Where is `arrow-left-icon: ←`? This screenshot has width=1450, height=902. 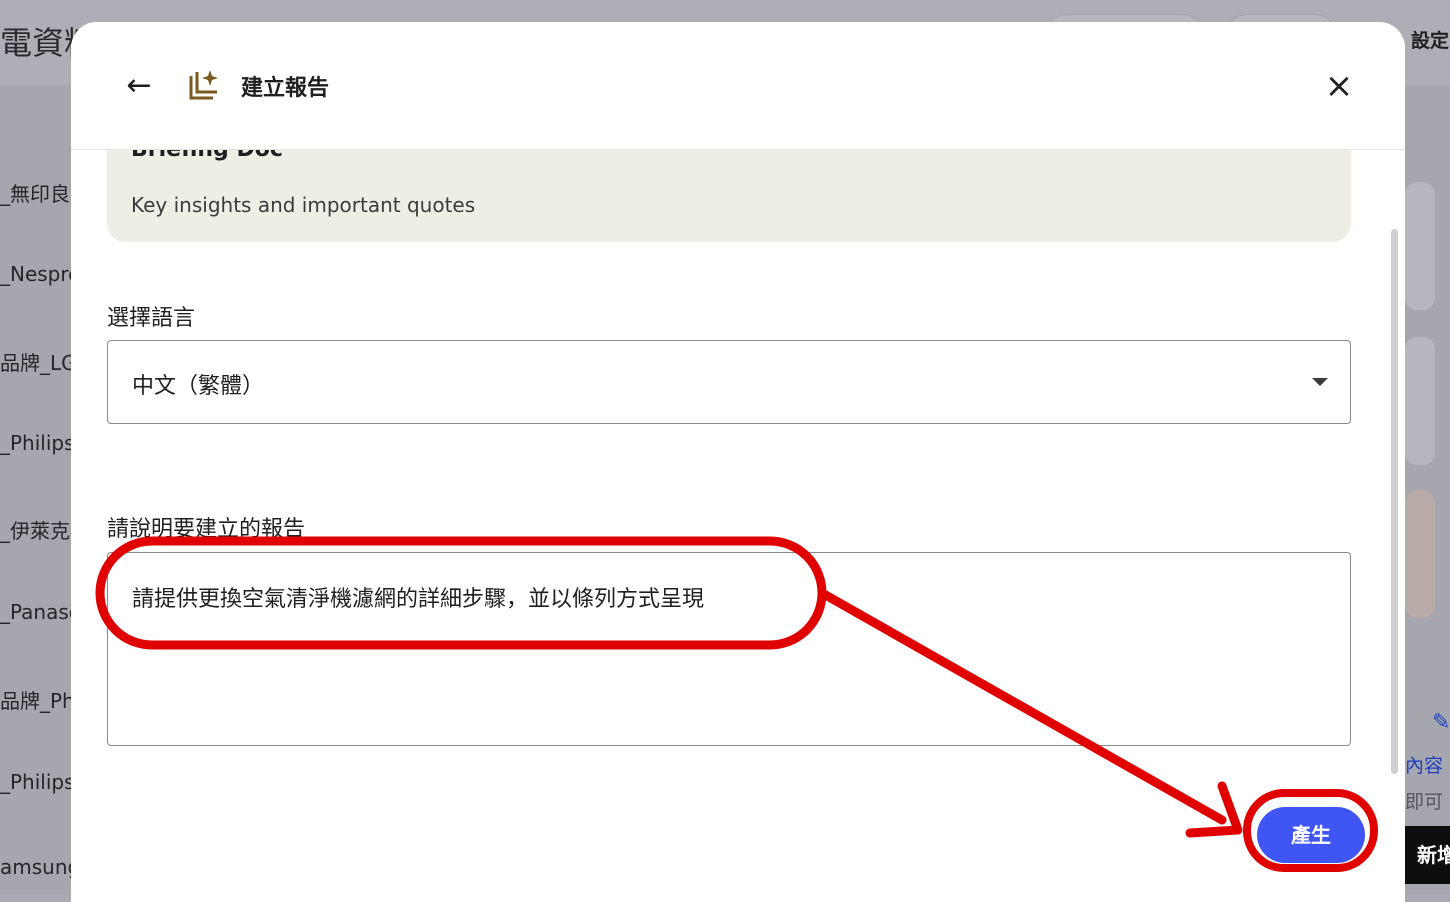 arrow-left-icon: ← is located at coordinates (139, 85).